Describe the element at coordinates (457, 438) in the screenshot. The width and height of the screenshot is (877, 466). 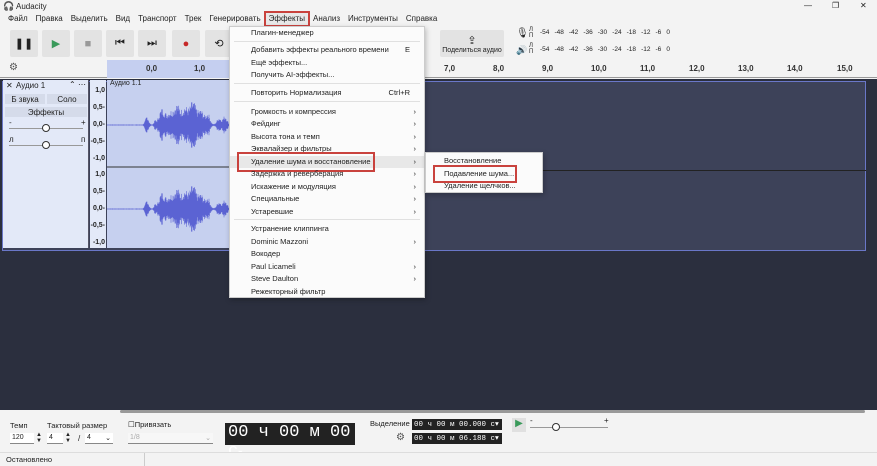
I see `selection-end: 00 ч 00 м 06.188 с▾` at that location.